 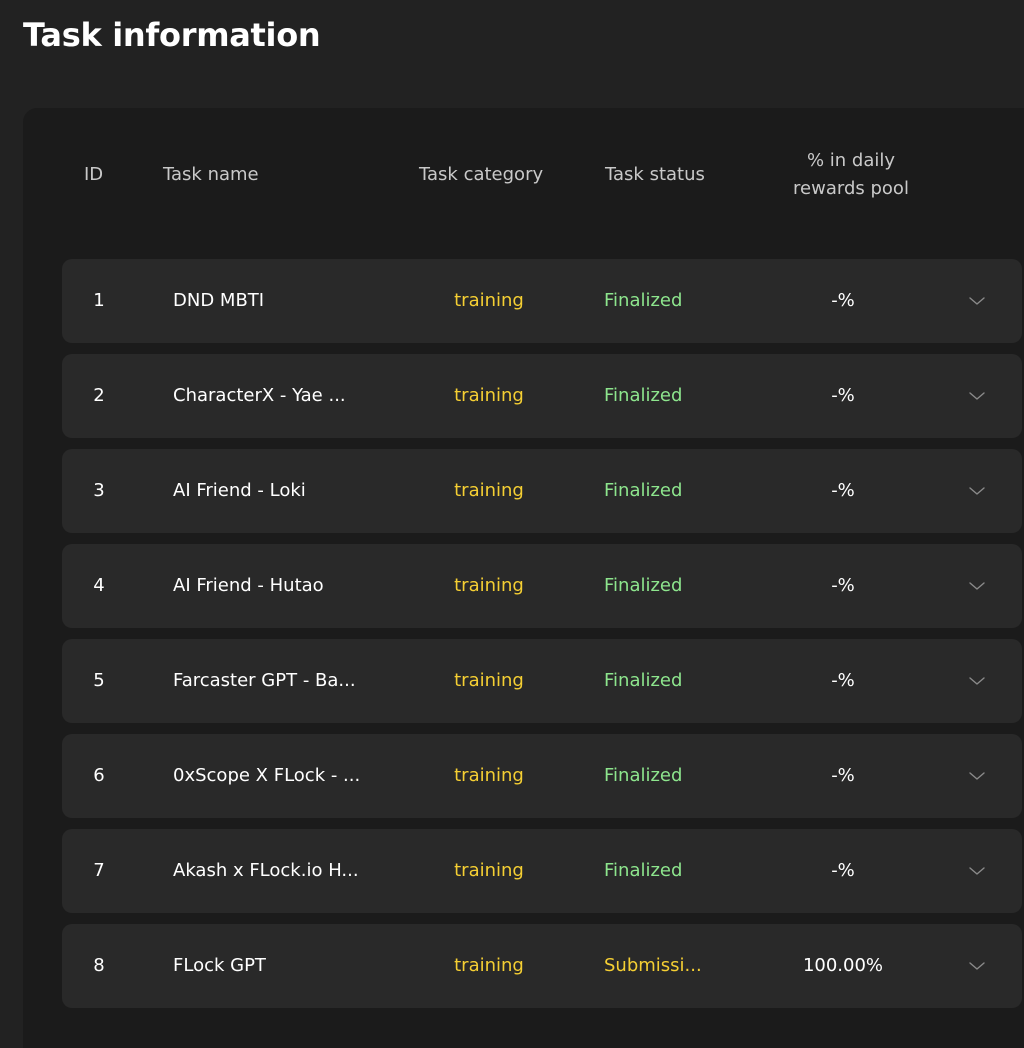 I want to click on table-row: 8 FLock GPT training Submissi... 100.00%, so click(x=542, y=966).